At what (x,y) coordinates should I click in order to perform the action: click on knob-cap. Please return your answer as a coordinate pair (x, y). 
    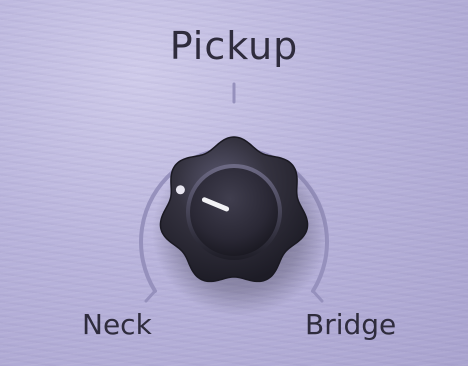
    Looking at the image, I should click on (234, 212).